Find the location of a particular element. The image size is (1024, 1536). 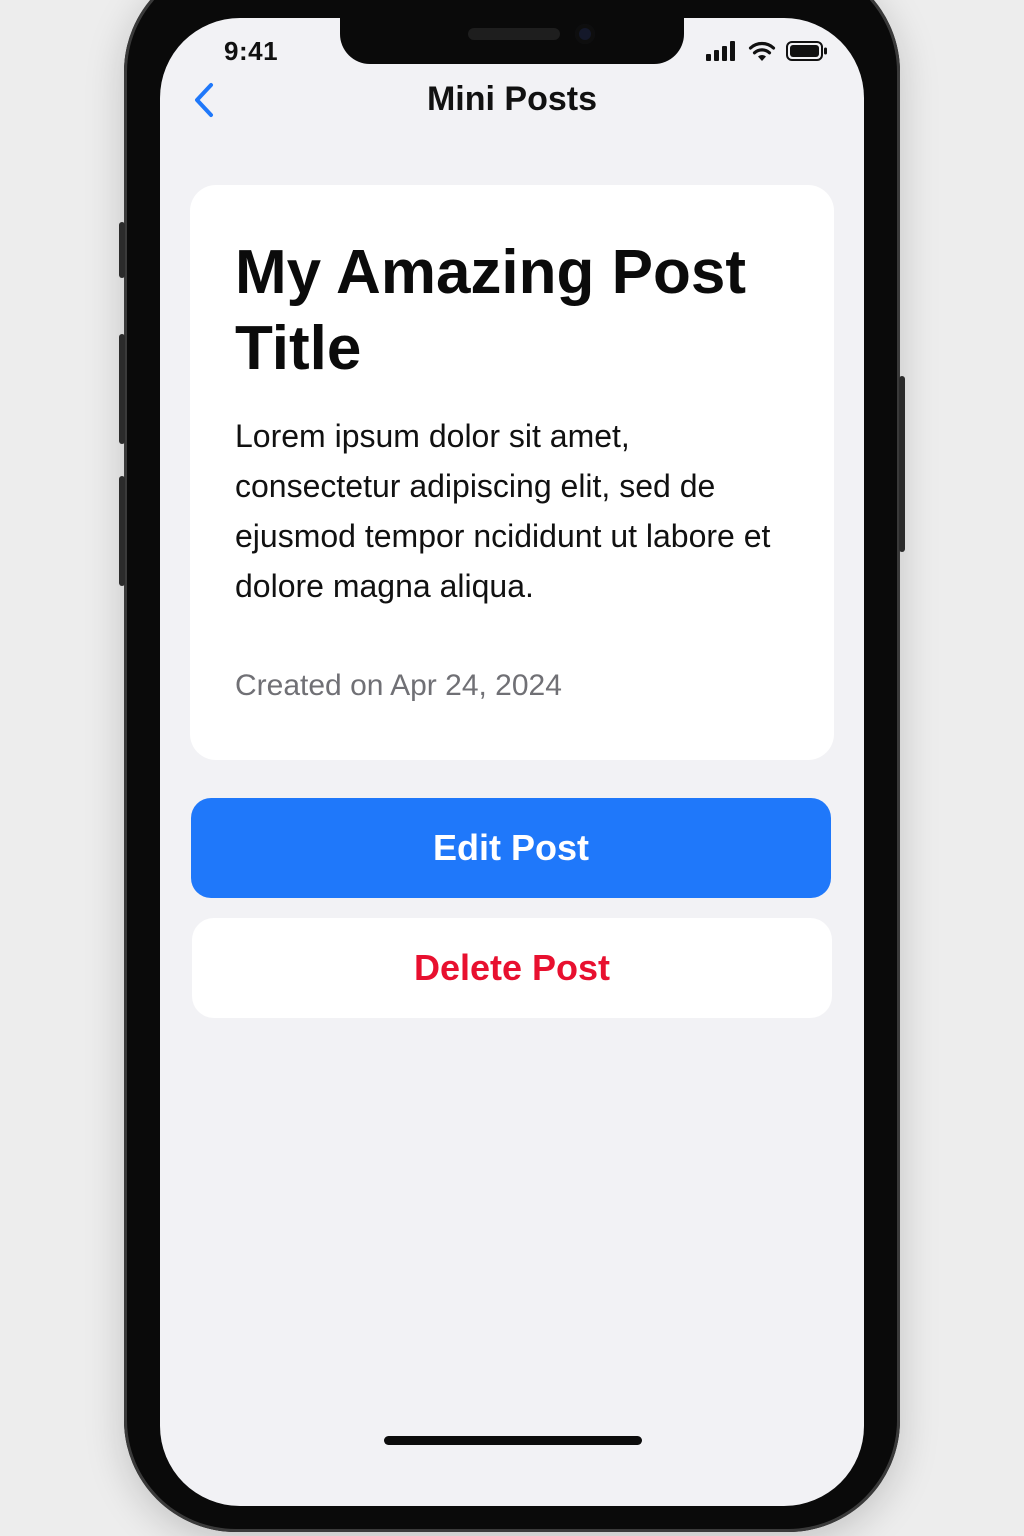

notch is located at coordinates (512, 41).